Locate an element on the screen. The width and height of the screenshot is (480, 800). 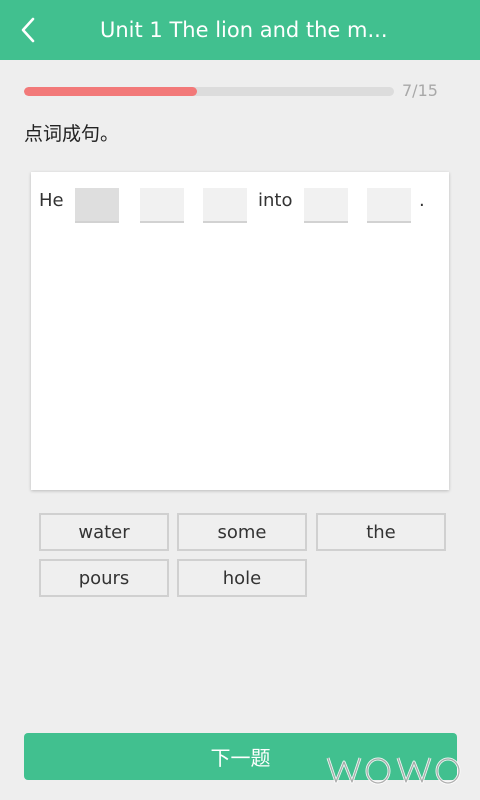
option-pours: pours is located at coordinates (104, 578).